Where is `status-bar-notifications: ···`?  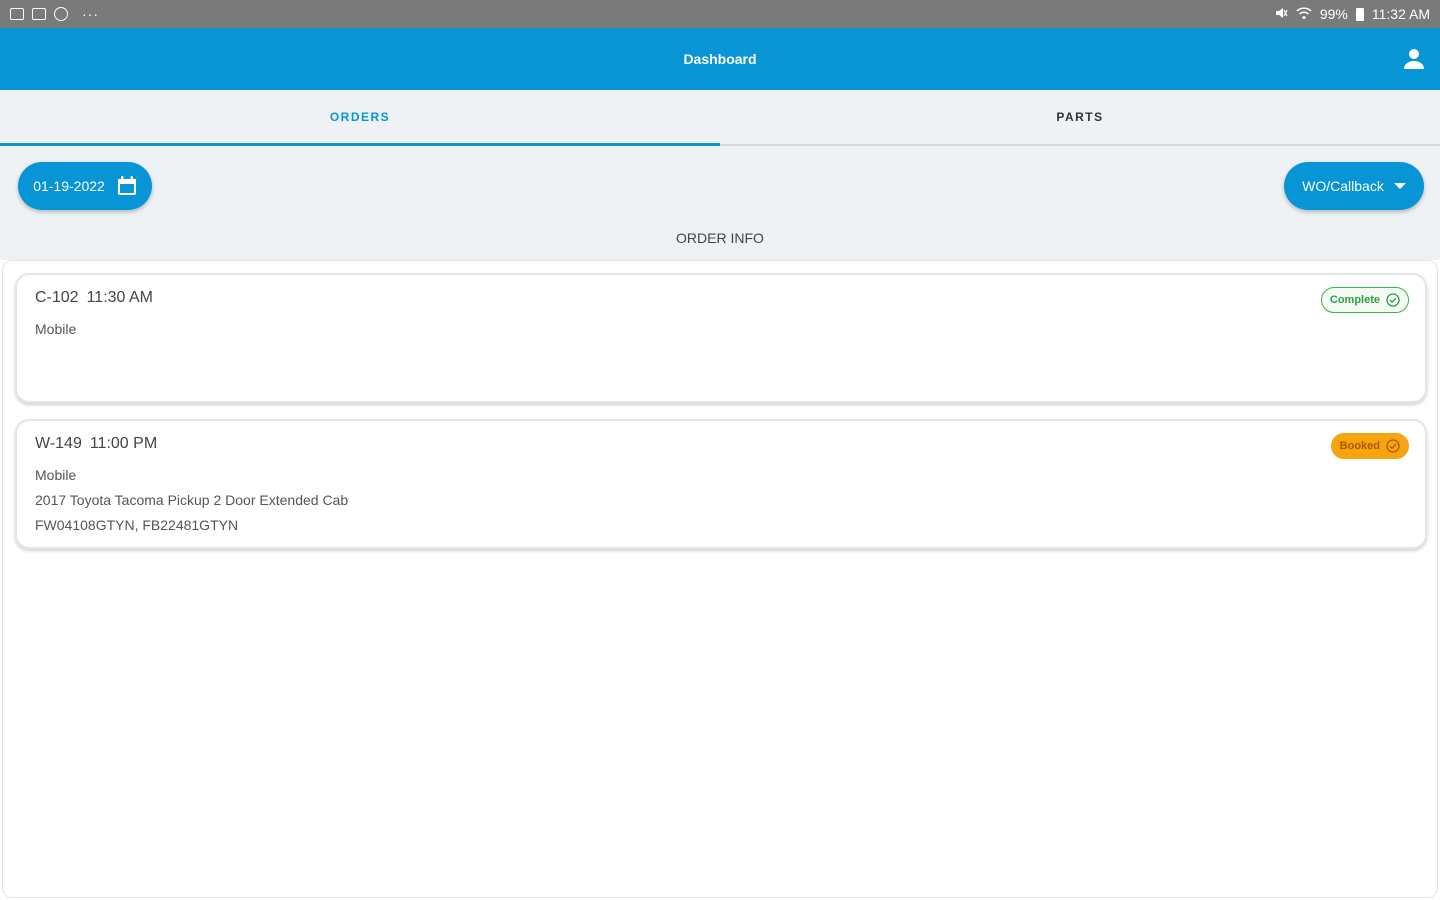 status-bar-notifications: ··· is located at coordinates (54, 14).